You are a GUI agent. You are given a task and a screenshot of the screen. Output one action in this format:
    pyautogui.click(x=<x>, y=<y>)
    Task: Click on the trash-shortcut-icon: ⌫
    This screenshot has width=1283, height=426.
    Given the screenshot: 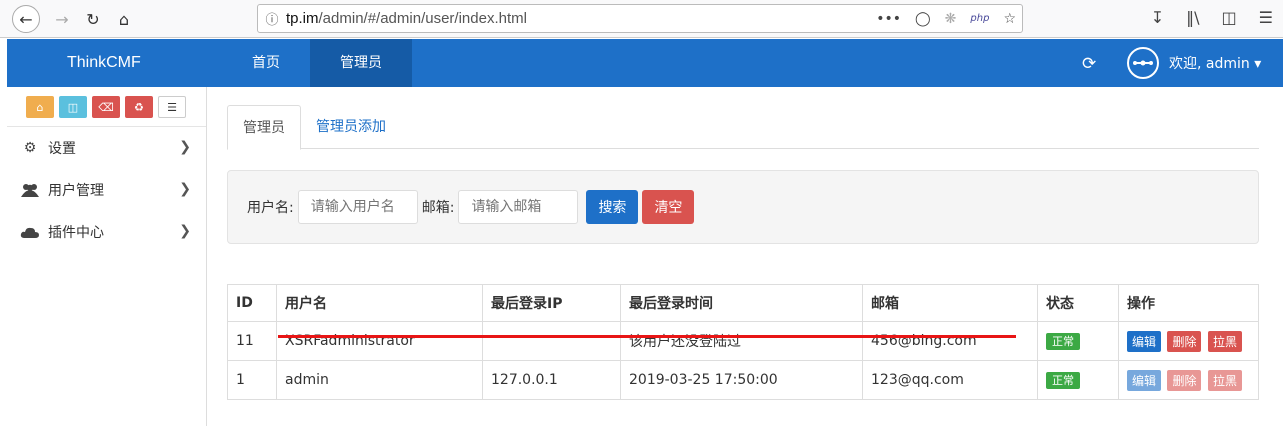 What is the action you would take?
    pyautogui.click(x=106, y=107)
    